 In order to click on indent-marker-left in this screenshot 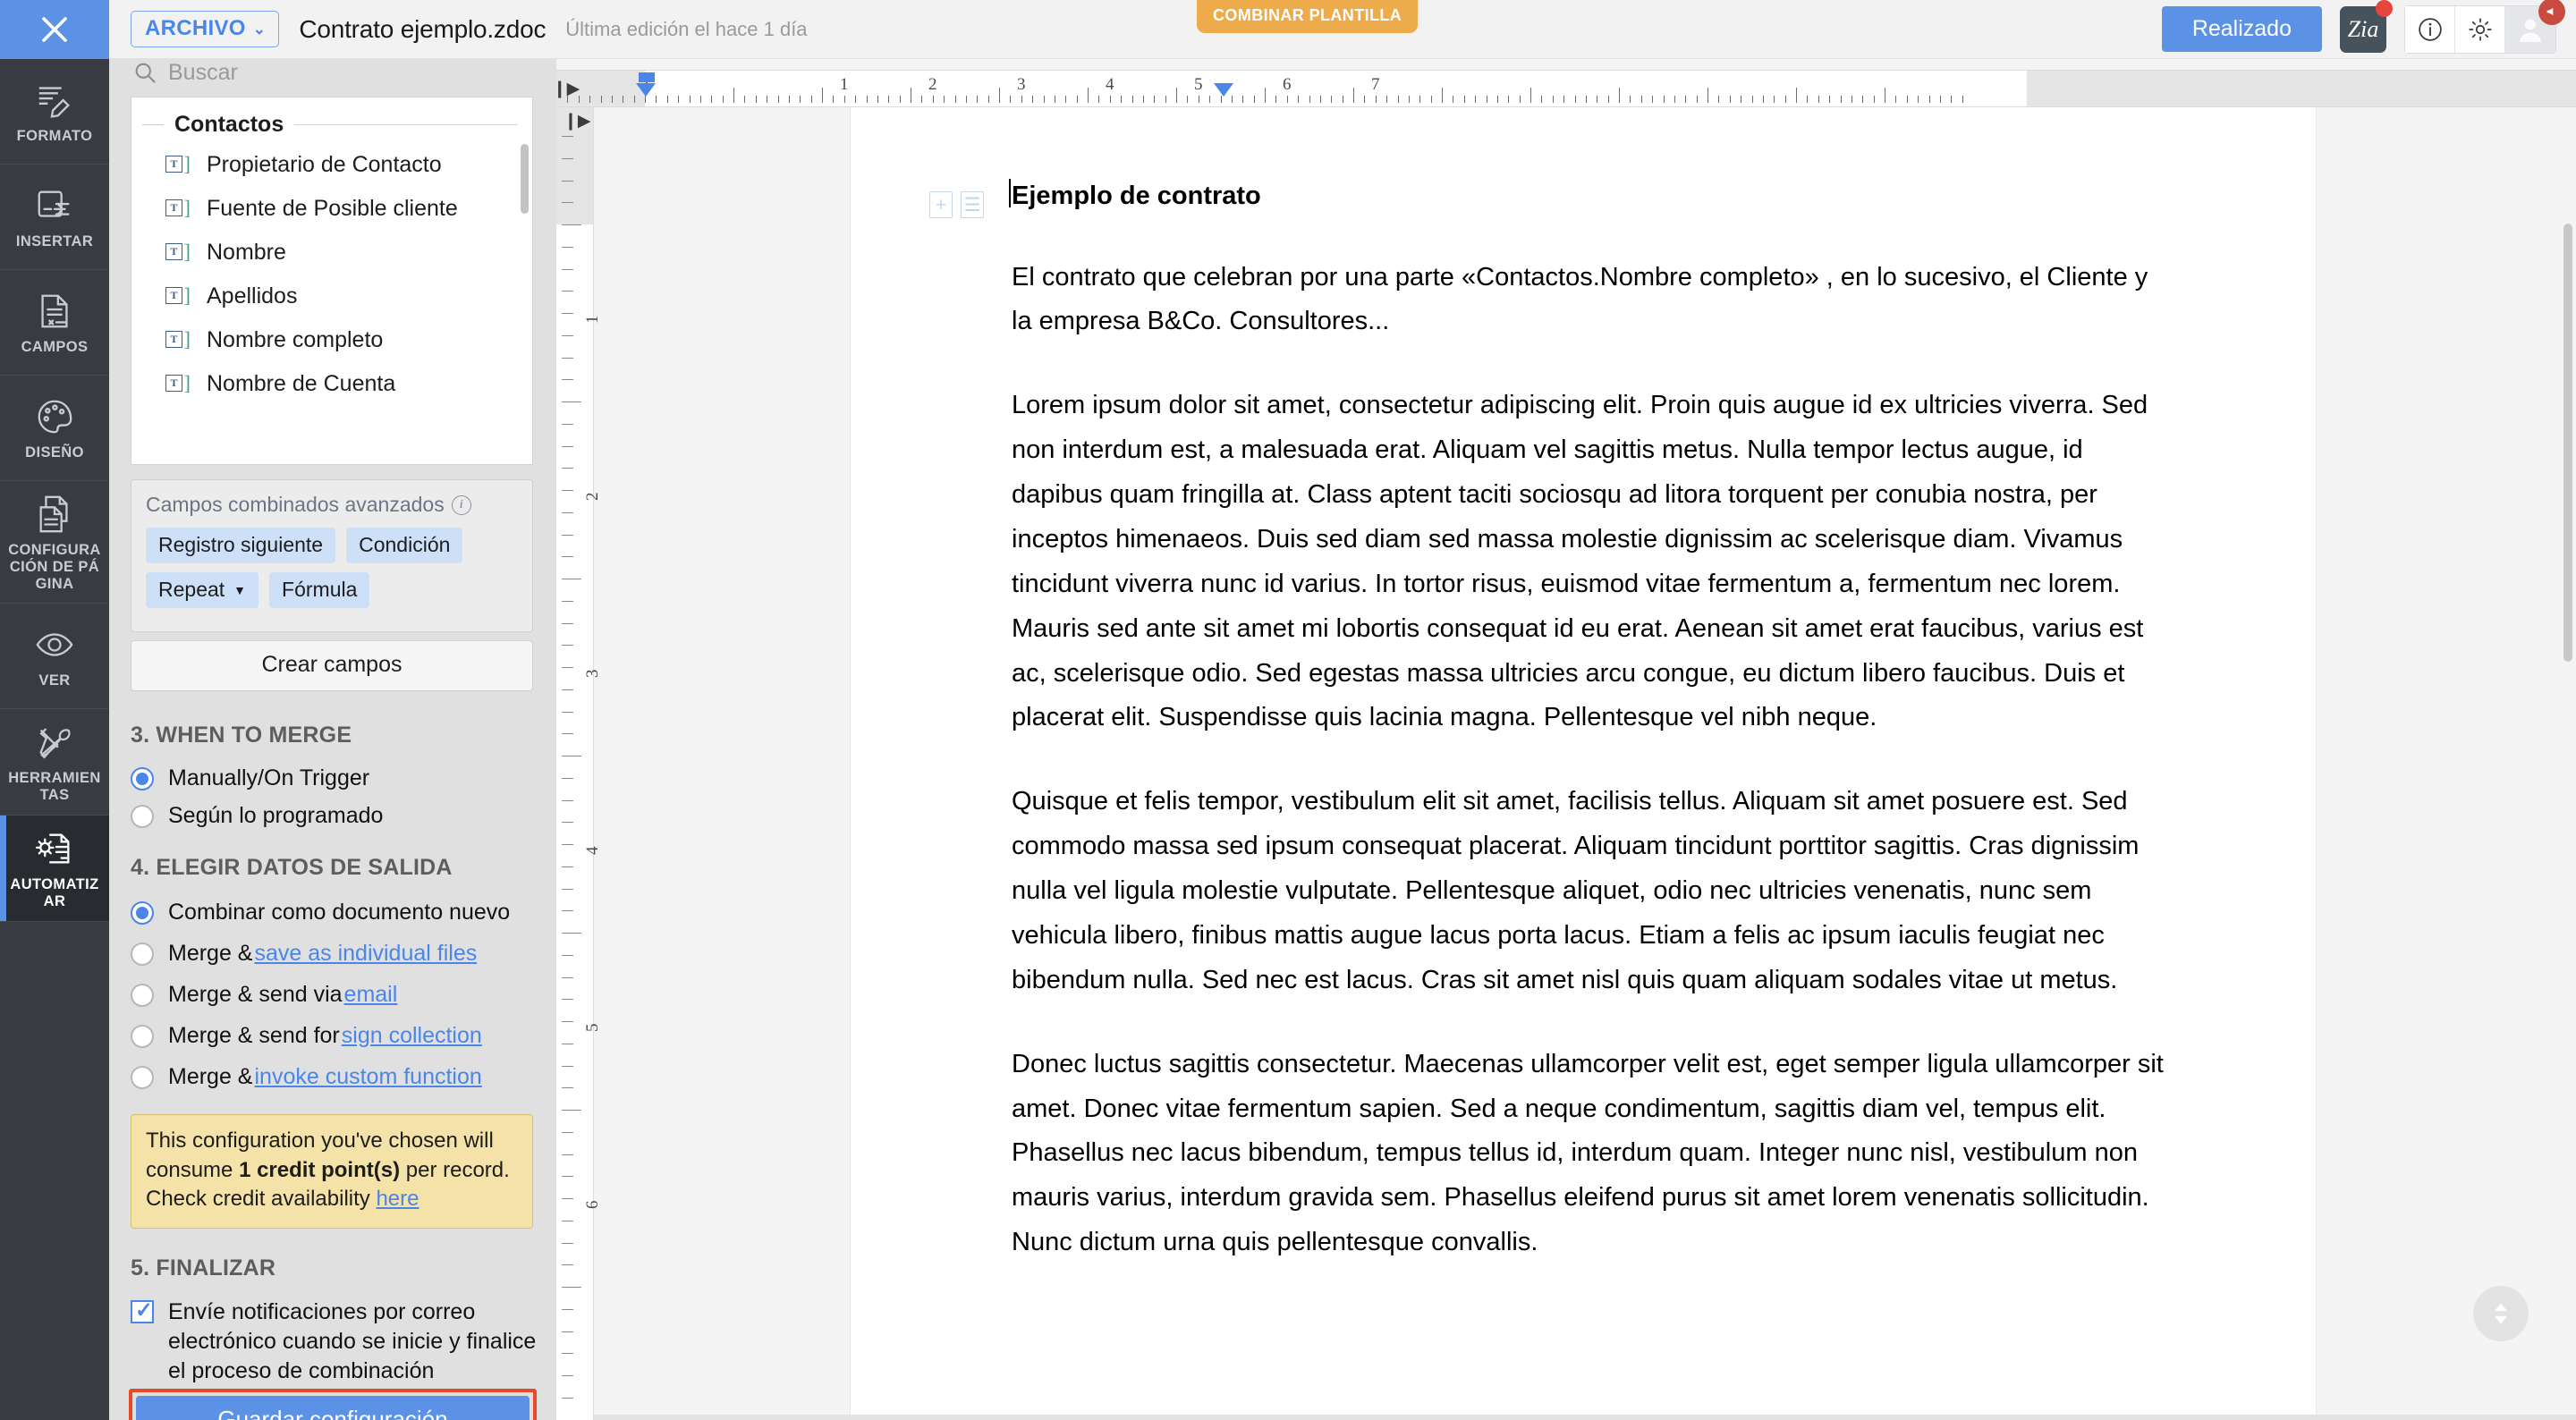, I will do `click(646, 90)`.